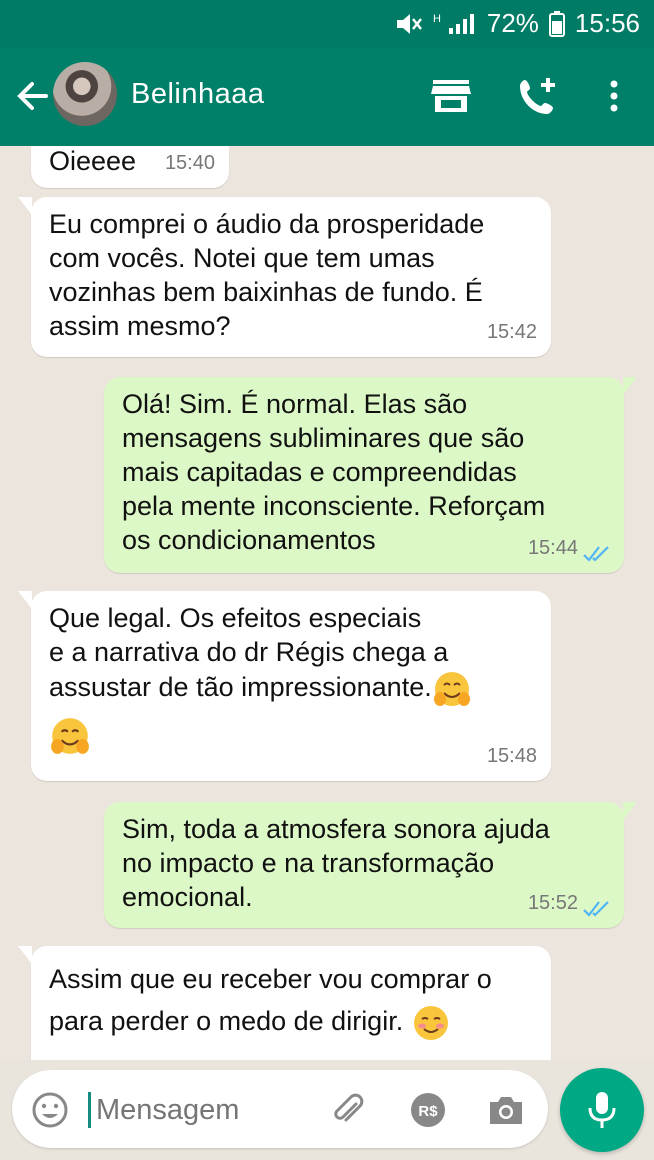 The image size is (654, 1160). What do you see at coordinates (327, 97) in the screenshot?
I see `chat-header: Belinhaaa` at bounding box center [327, 97].